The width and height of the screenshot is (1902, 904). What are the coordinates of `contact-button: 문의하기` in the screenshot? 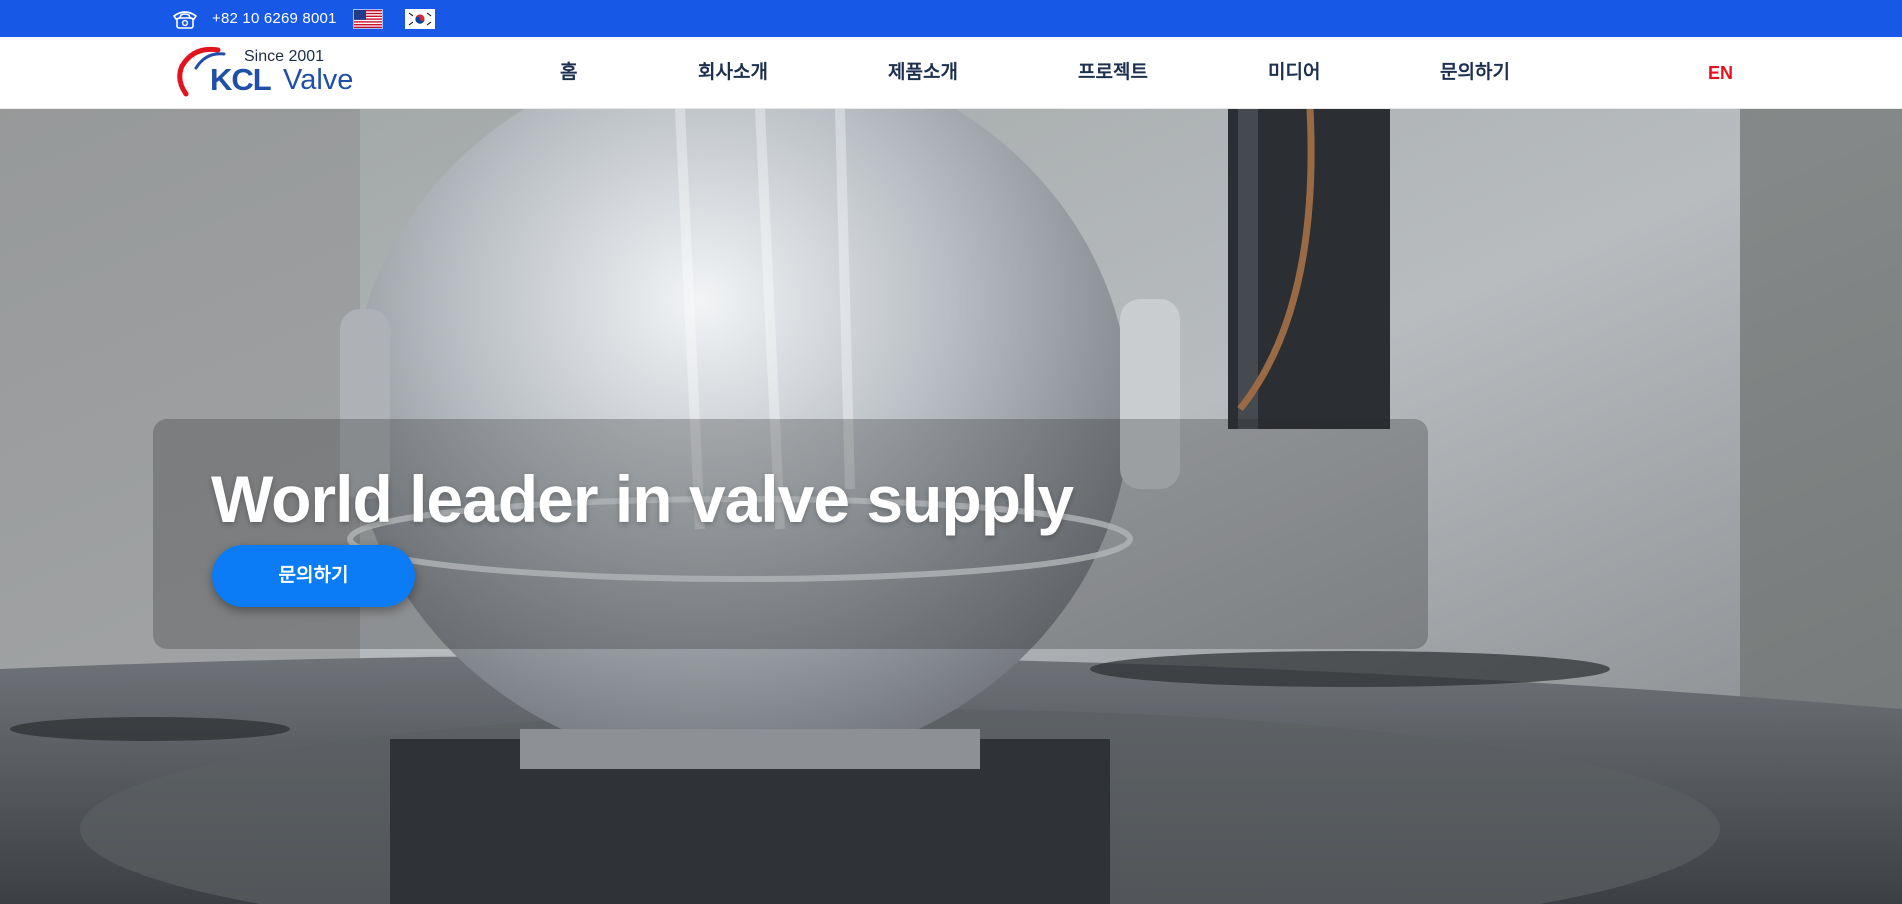 It's located at (313, 576).